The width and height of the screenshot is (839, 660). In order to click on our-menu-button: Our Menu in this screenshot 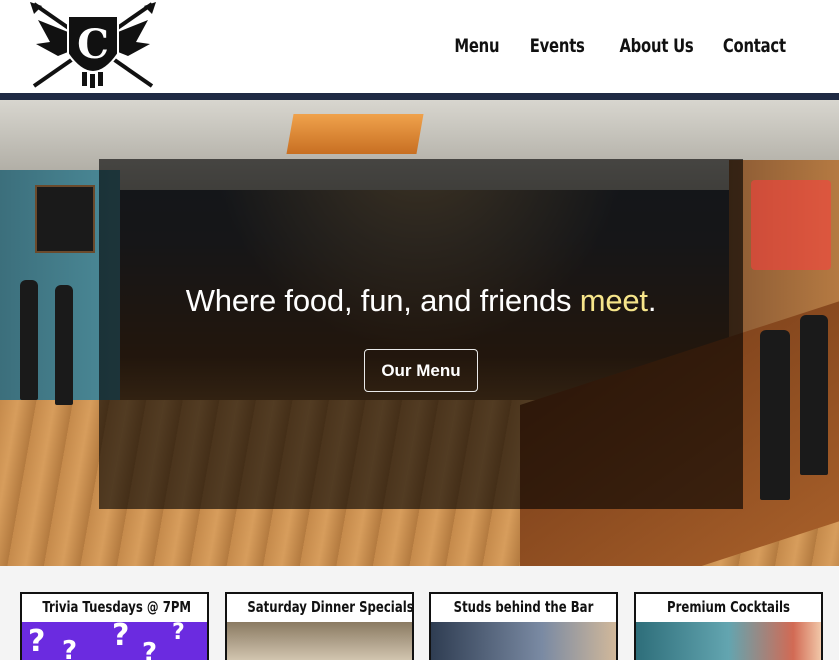, I will do `click(421, 370)`.